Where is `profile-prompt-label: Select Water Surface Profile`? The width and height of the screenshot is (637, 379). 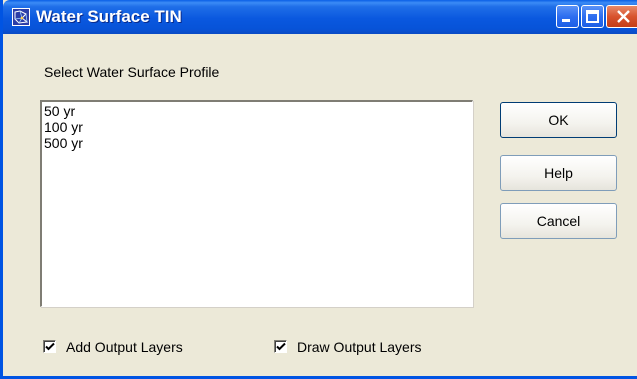
profile-prompt-label: Select Water Surface Profile is located at coordinates (132, 72).